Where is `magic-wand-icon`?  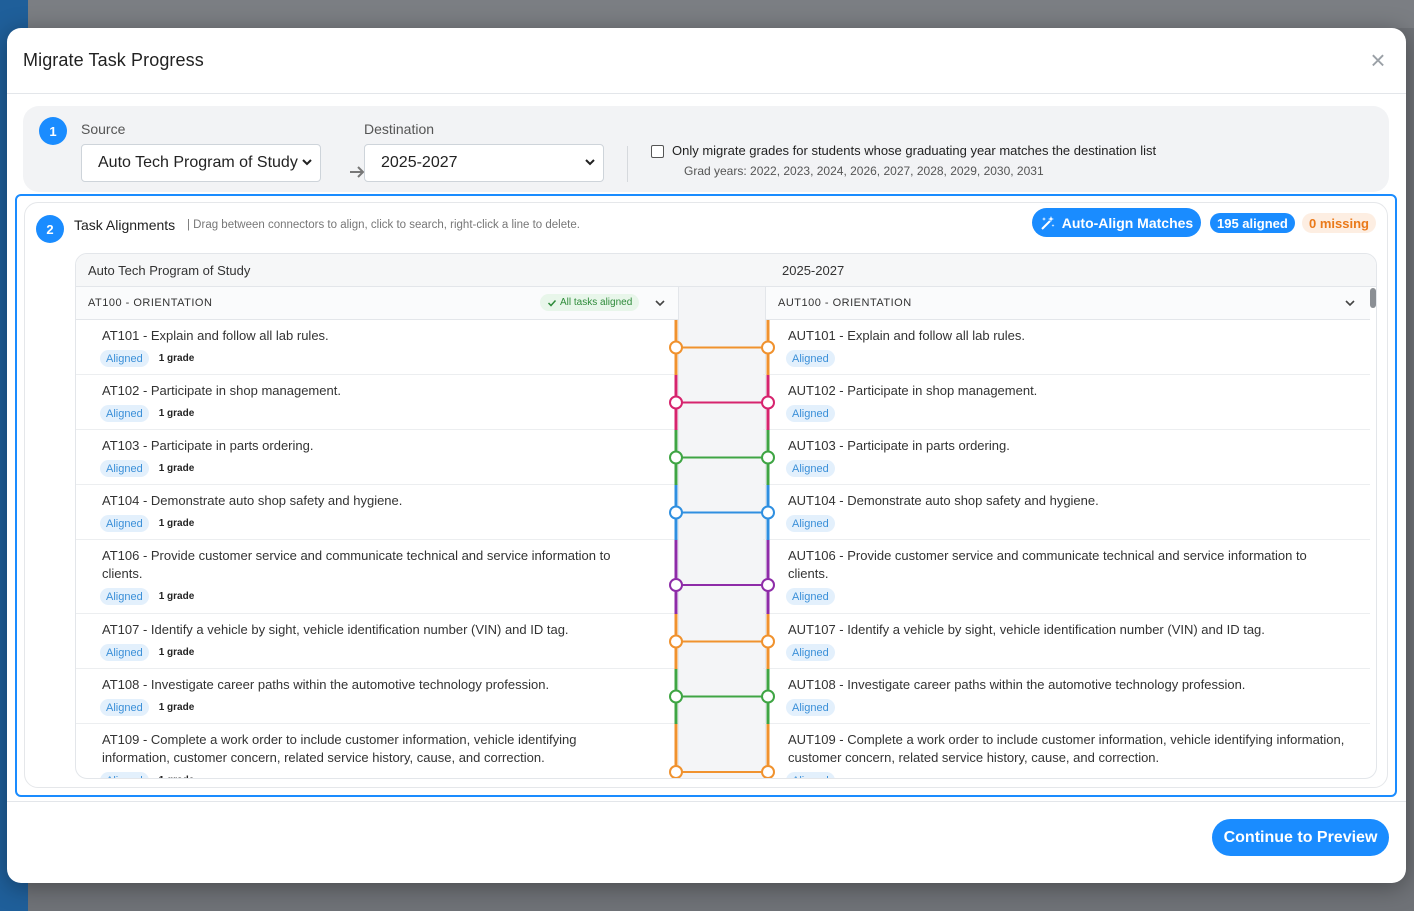 magic-wand-icon is located at coordinates (1048, 222).